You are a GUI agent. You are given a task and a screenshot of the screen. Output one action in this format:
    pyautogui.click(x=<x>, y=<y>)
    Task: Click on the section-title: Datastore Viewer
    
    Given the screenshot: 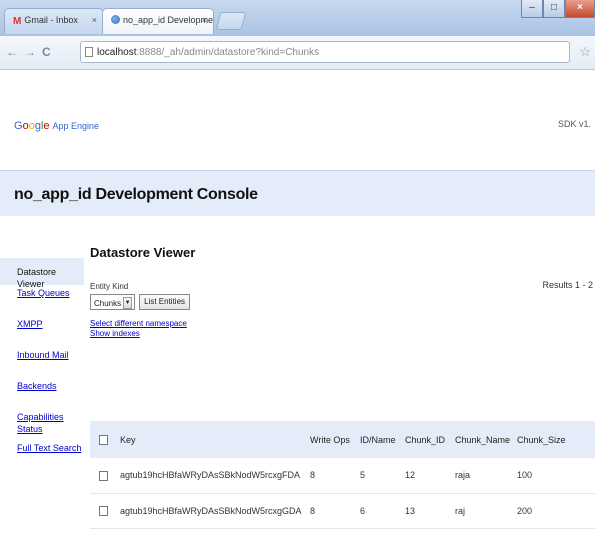 What is the action you would take?
    pyautogui.click(x=143, y=252)
    